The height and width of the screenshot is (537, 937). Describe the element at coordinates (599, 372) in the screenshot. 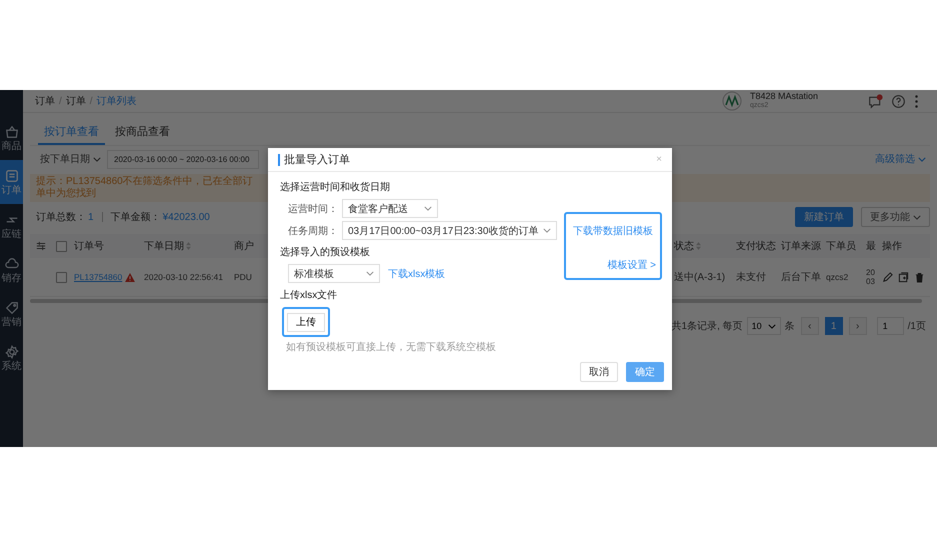

I see `cancel-button: 取消` at that location.